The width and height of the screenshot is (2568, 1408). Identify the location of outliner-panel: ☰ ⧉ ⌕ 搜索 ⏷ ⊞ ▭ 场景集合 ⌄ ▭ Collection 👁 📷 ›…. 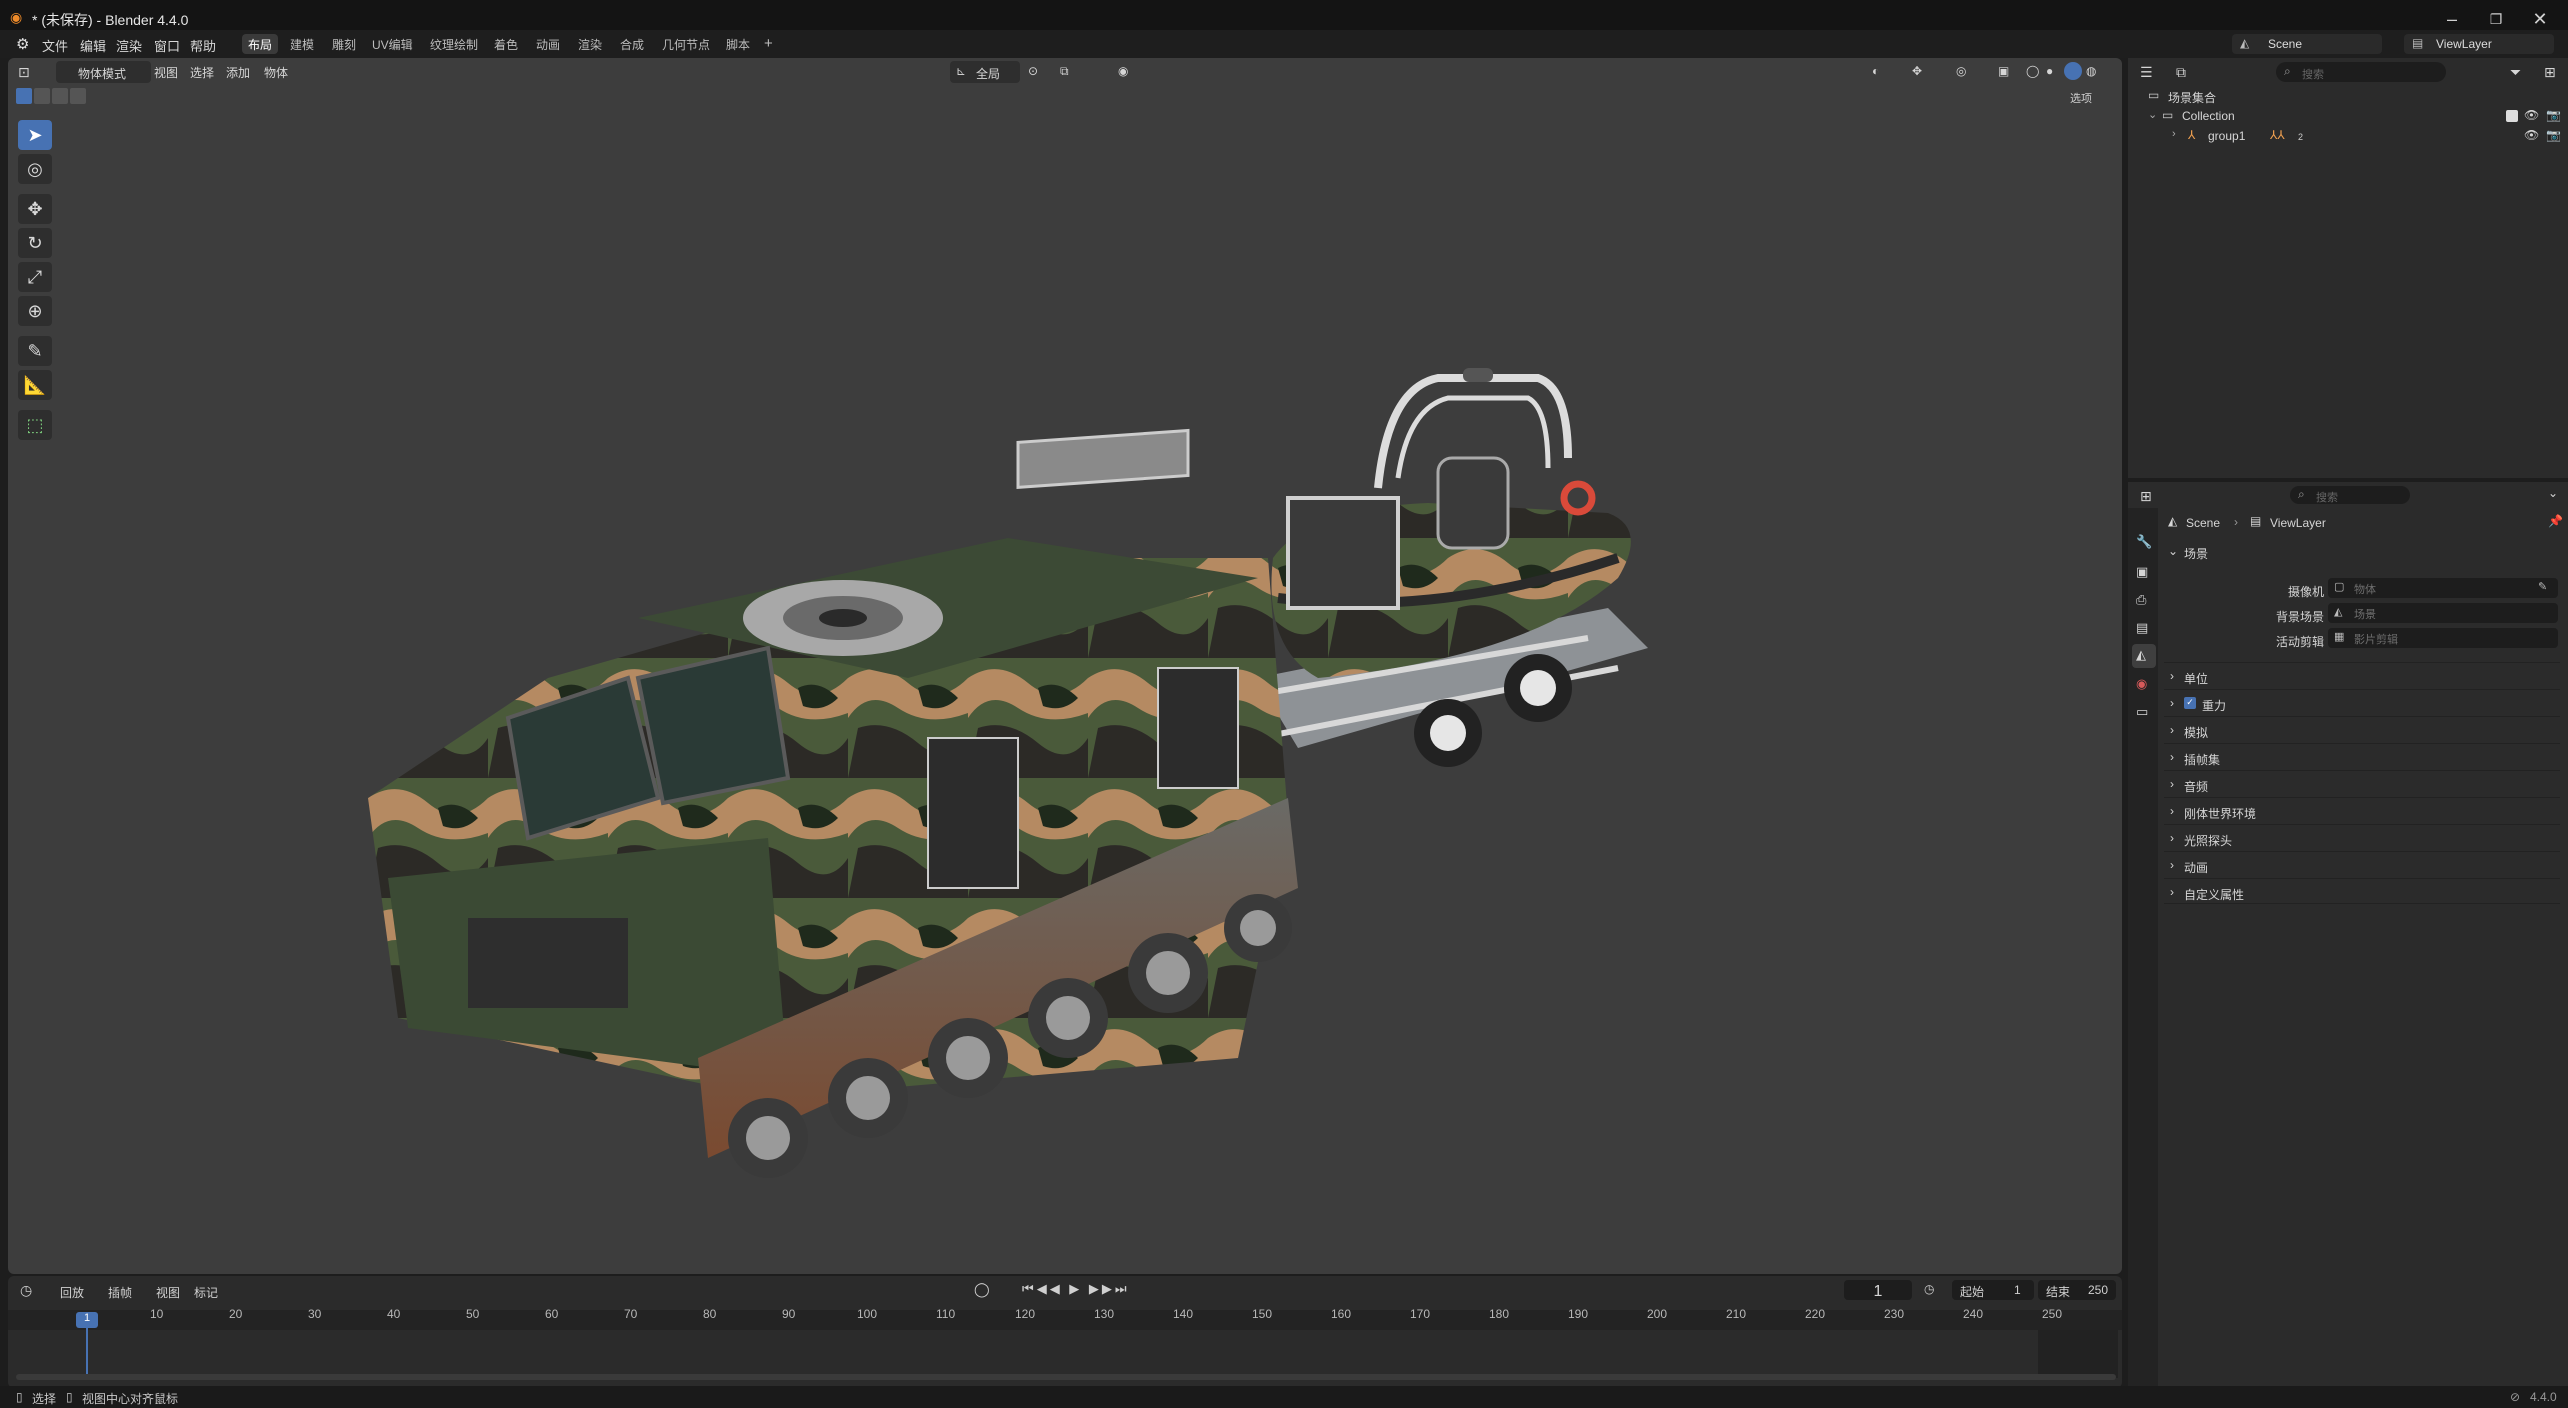
(2348, 268).